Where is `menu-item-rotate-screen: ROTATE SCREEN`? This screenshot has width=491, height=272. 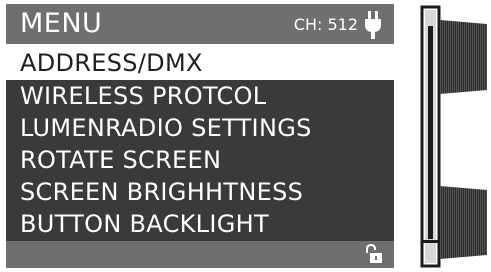
menu-item-rotate-screen: ROTATE SCREEN is located at coordinates (200, 160).